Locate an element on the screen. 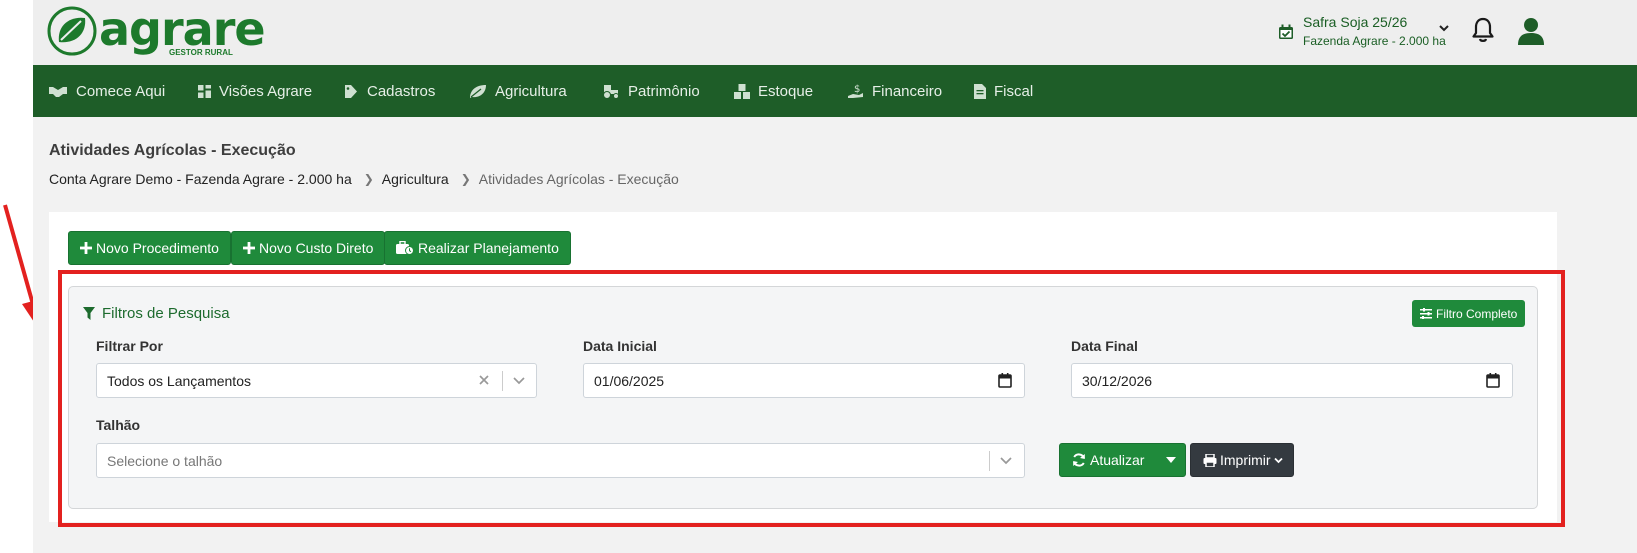 The height and width of the screenshot is (553, 1637). leaf-icon is located at coordinates (478, 91).